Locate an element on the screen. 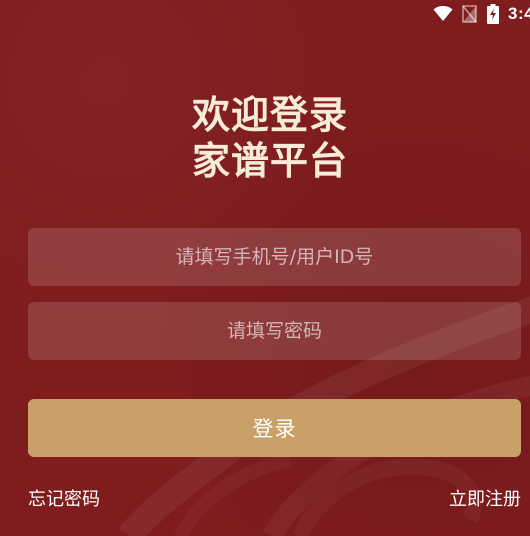  wifi-icon is located at coordinates (443, 14).